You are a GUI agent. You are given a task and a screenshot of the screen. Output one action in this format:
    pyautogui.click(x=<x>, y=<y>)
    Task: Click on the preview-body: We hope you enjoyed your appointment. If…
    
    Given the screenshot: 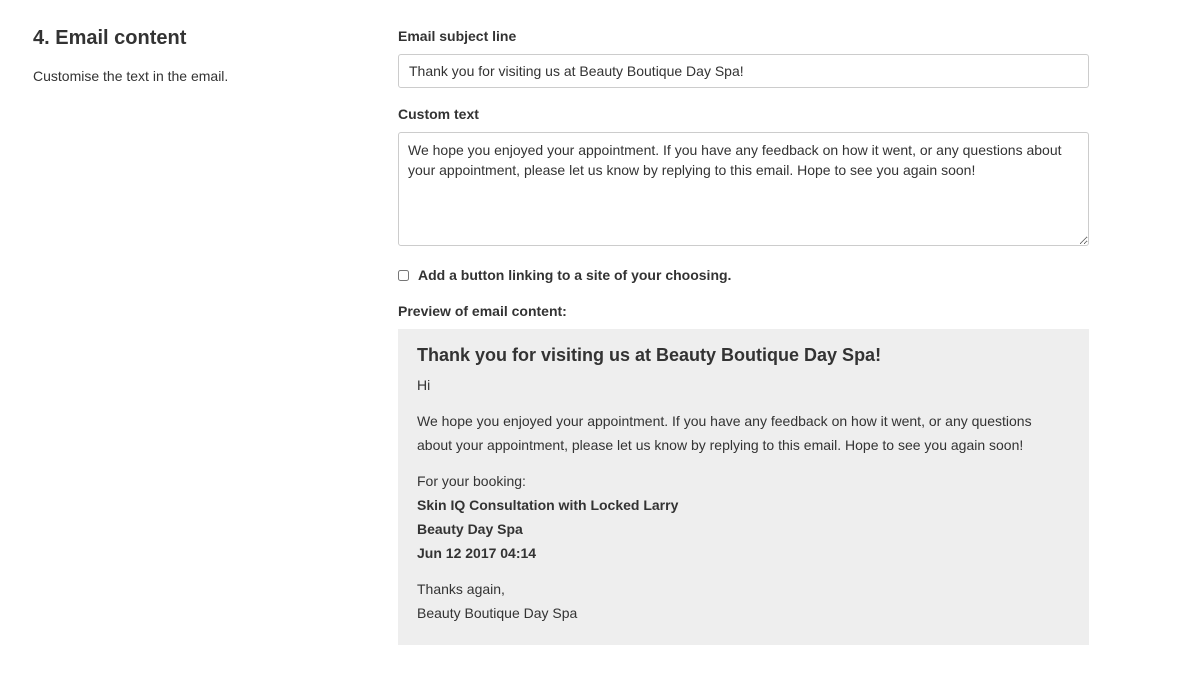 What is the action you would take?
    pyautogui.click(x=724, y=433)
    